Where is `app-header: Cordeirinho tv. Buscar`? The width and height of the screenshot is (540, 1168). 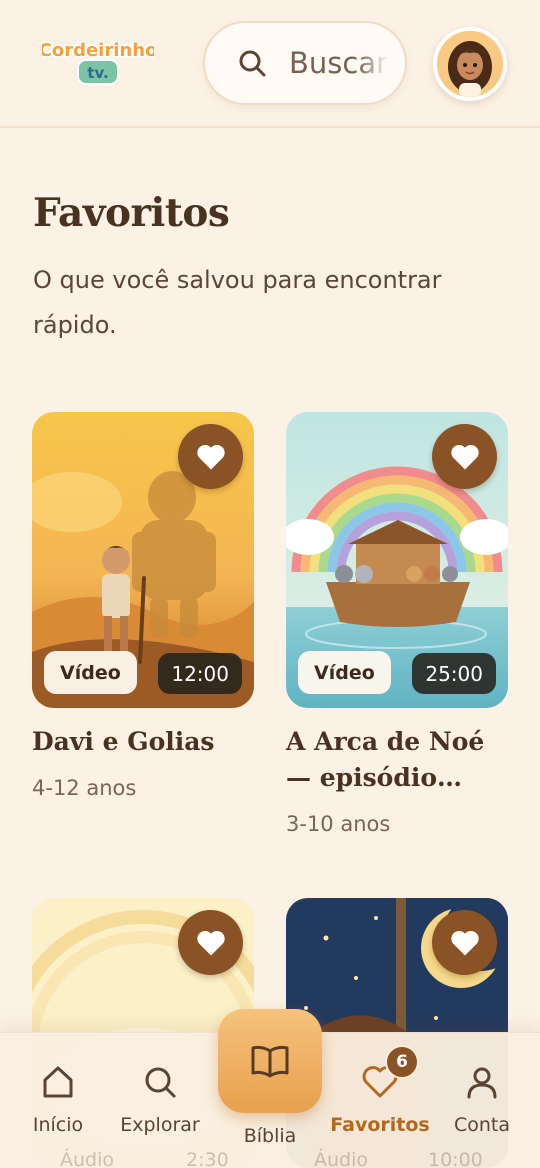
app-header: Cordeirinho tv. Buscar is located at coordinates (270, 64).